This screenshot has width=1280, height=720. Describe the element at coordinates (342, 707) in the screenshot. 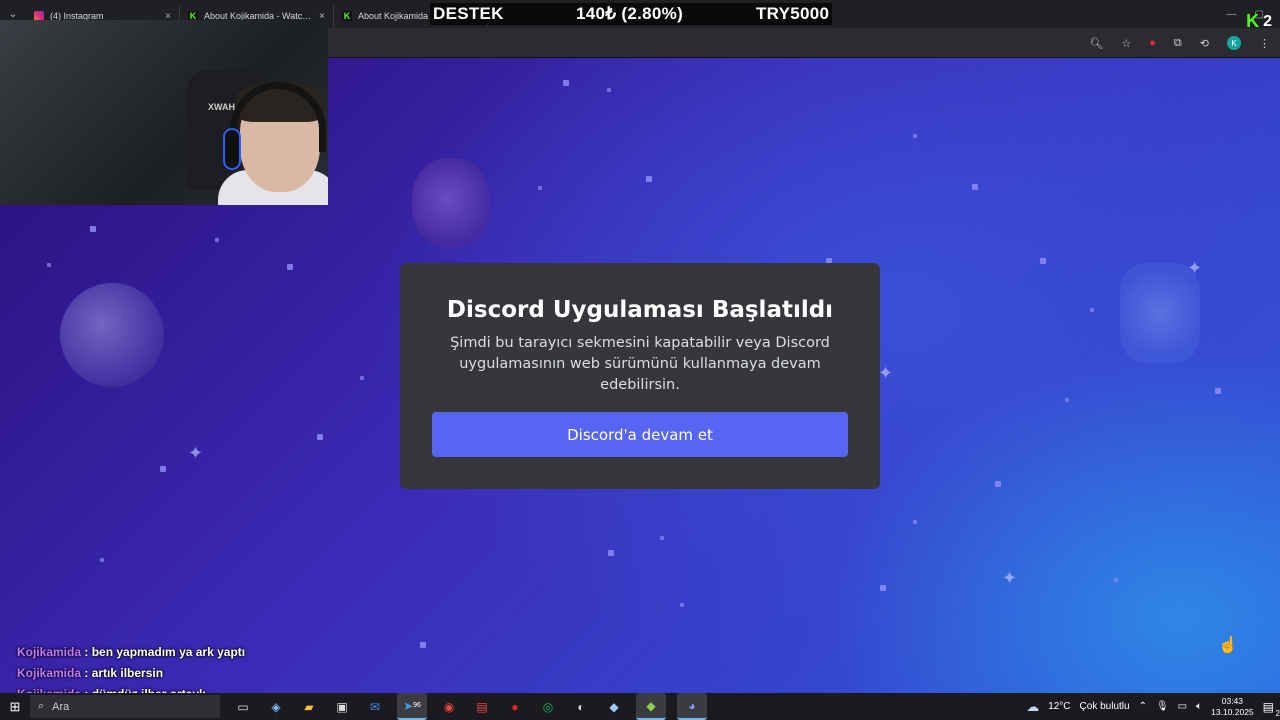

I see `store-icon: ▣` at that location.